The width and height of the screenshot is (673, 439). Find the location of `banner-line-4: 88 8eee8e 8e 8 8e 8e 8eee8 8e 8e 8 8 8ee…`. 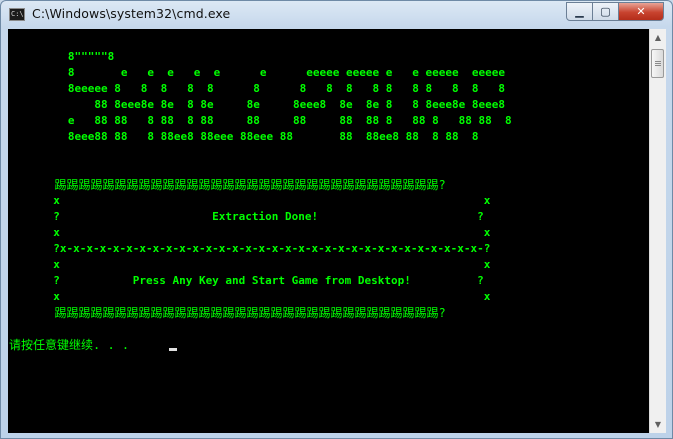

banner-line-4: 88 8eee8e 8e 8 8e 8e 8eee8 8e 8e 8 8 8ee… is located at coordinates (276, 104).